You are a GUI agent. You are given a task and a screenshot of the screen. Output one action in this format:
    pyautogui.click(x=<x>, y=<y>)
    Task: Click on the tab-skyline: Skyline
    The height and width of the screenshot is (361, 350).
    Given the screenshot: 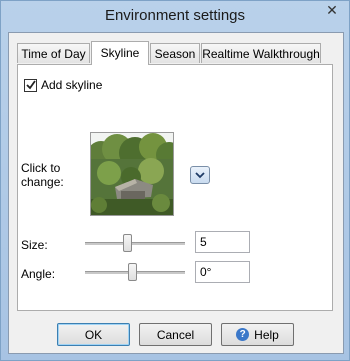 What is the action you would take?
    pyautogui.click(x=120, y=53)
    